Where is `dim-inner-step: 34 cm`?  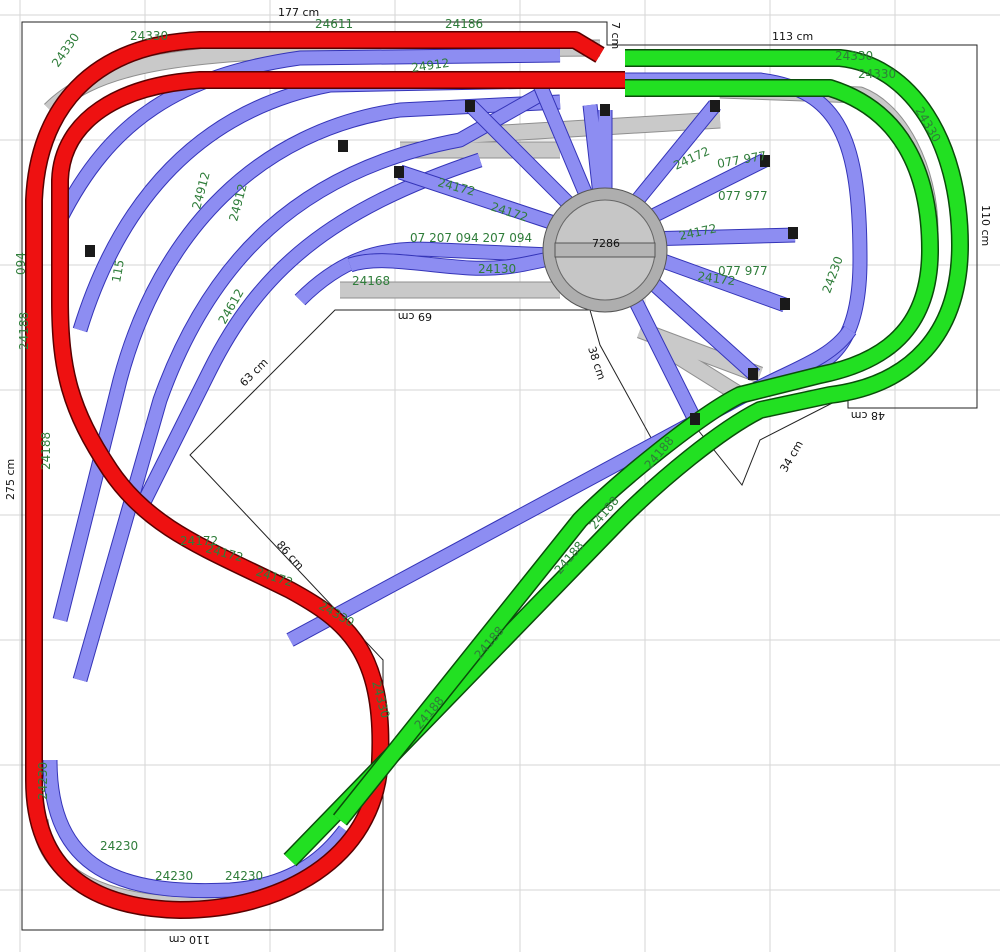 dim-inner-step: 34 cm is located at coordinates (792, 456).